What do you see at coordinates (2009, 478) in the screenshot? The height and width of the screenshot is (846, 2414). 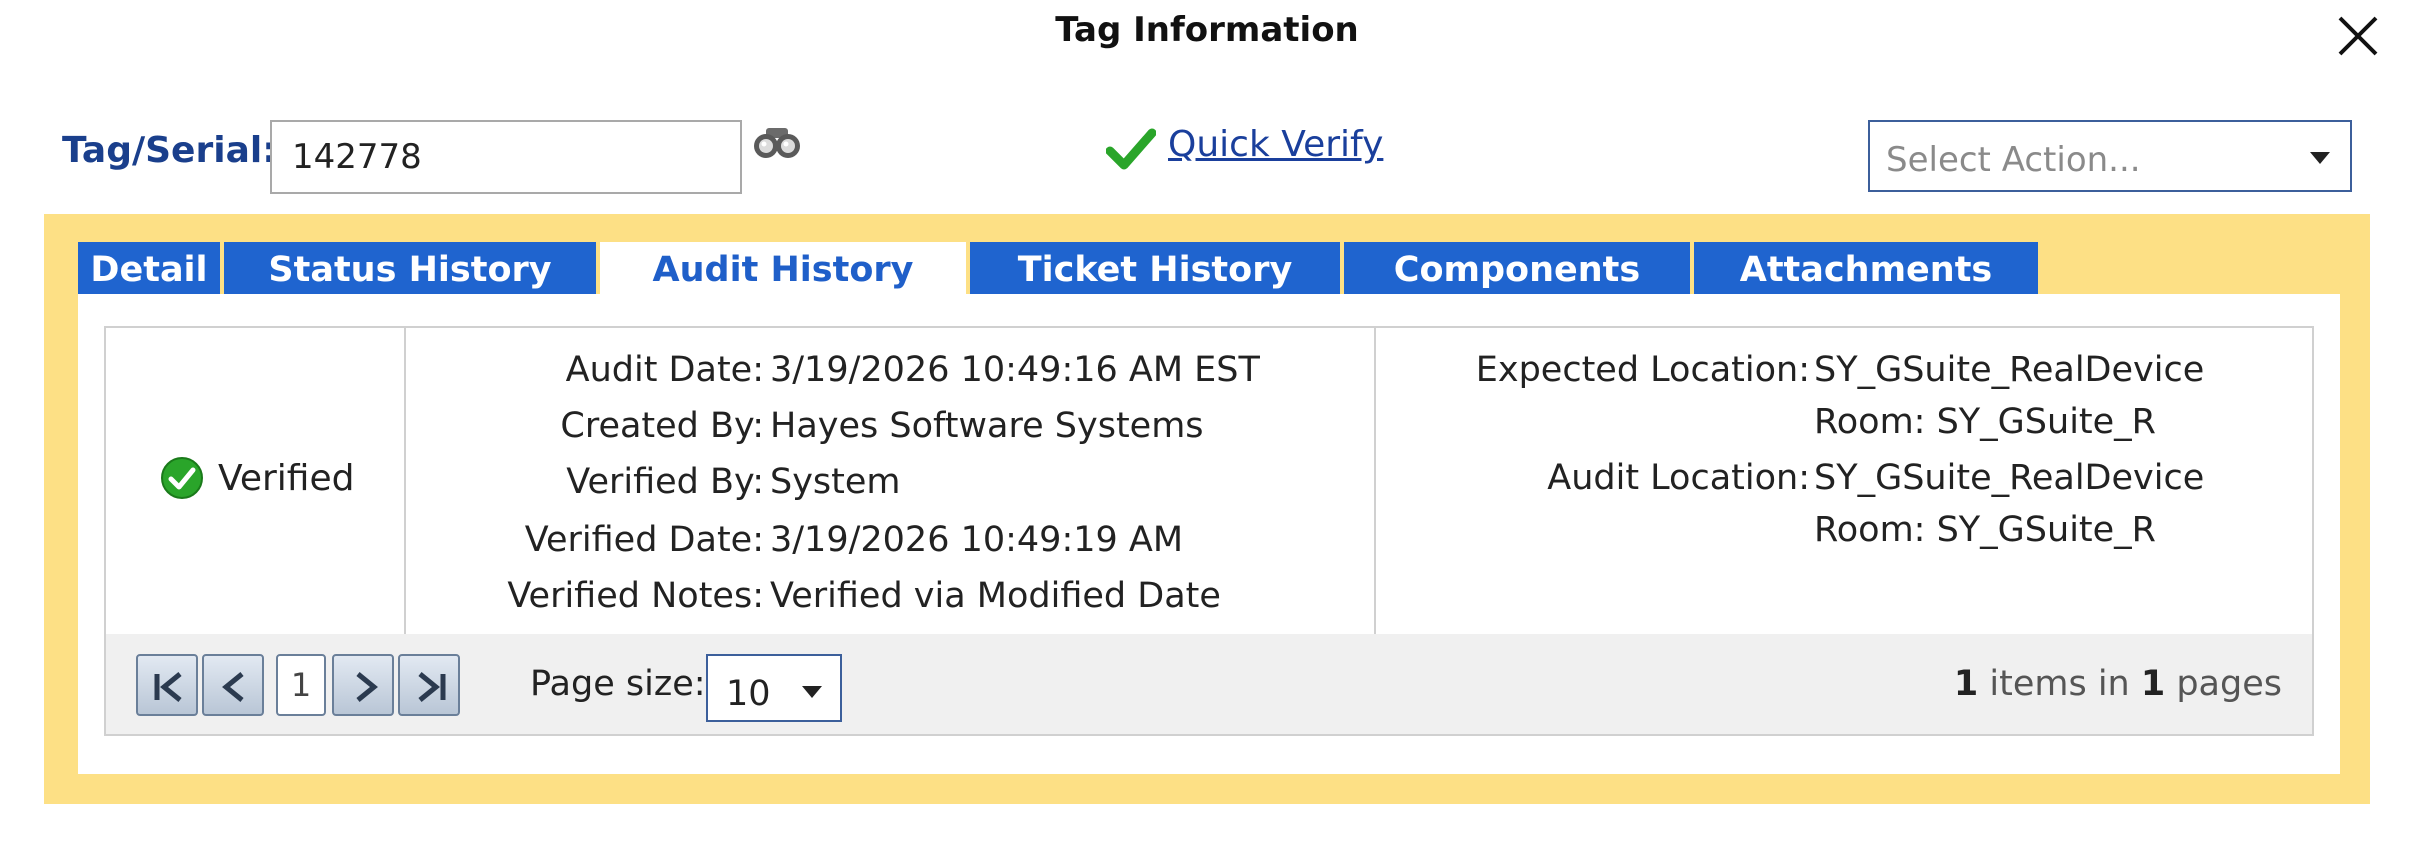 I see `audit-location-value: SY_GSuite_RealDevice` at bounding box center [2009, 478].